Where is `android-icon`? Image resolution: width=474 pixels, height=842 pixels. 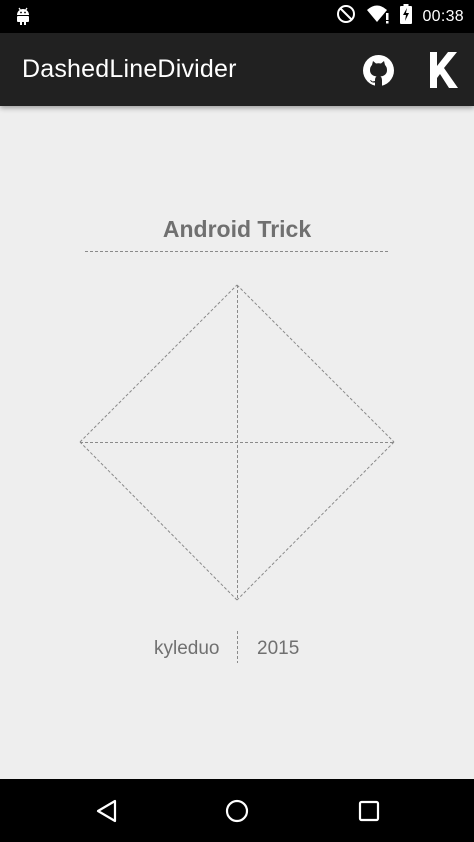
android-icon is located at coordinates (23, 18).